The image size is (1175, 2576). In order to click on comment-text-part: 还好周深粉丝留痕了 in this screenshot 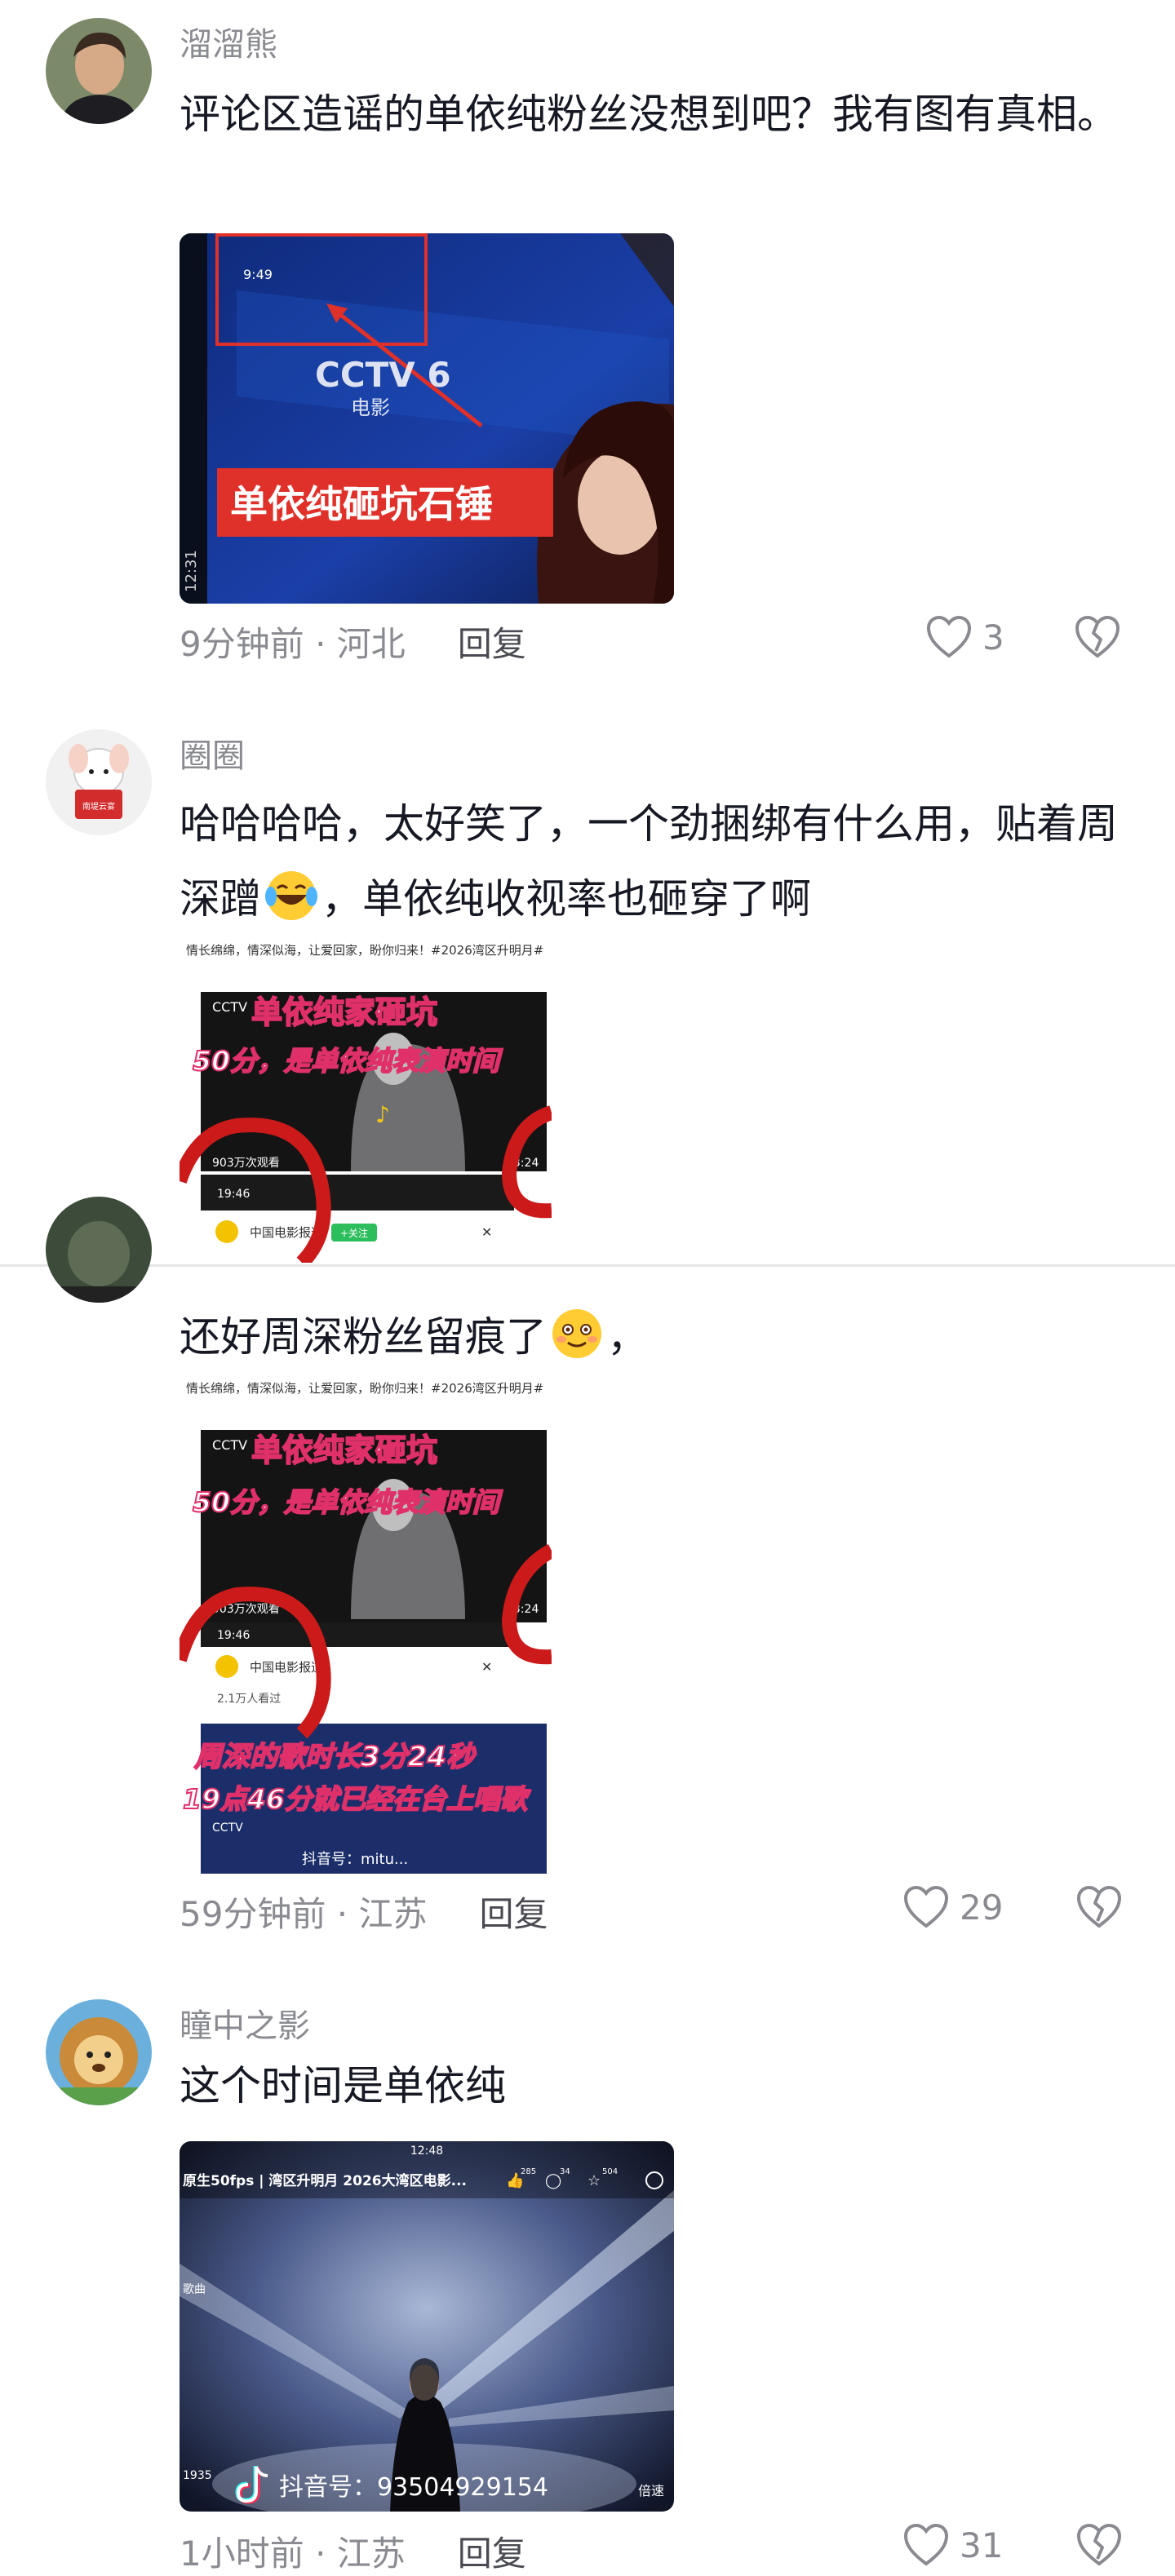, I will do `click(363, 1337)`.